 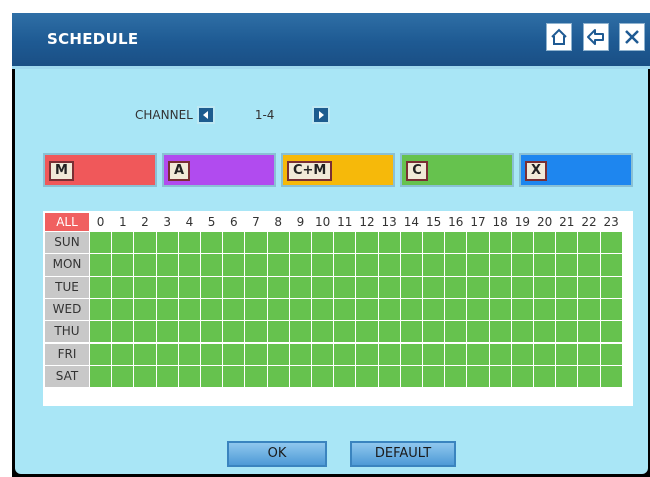 What do you see at coordinates (457, 170) in the screenshot?
I see `mode-c-button: C` at bounding box center [457, 170].